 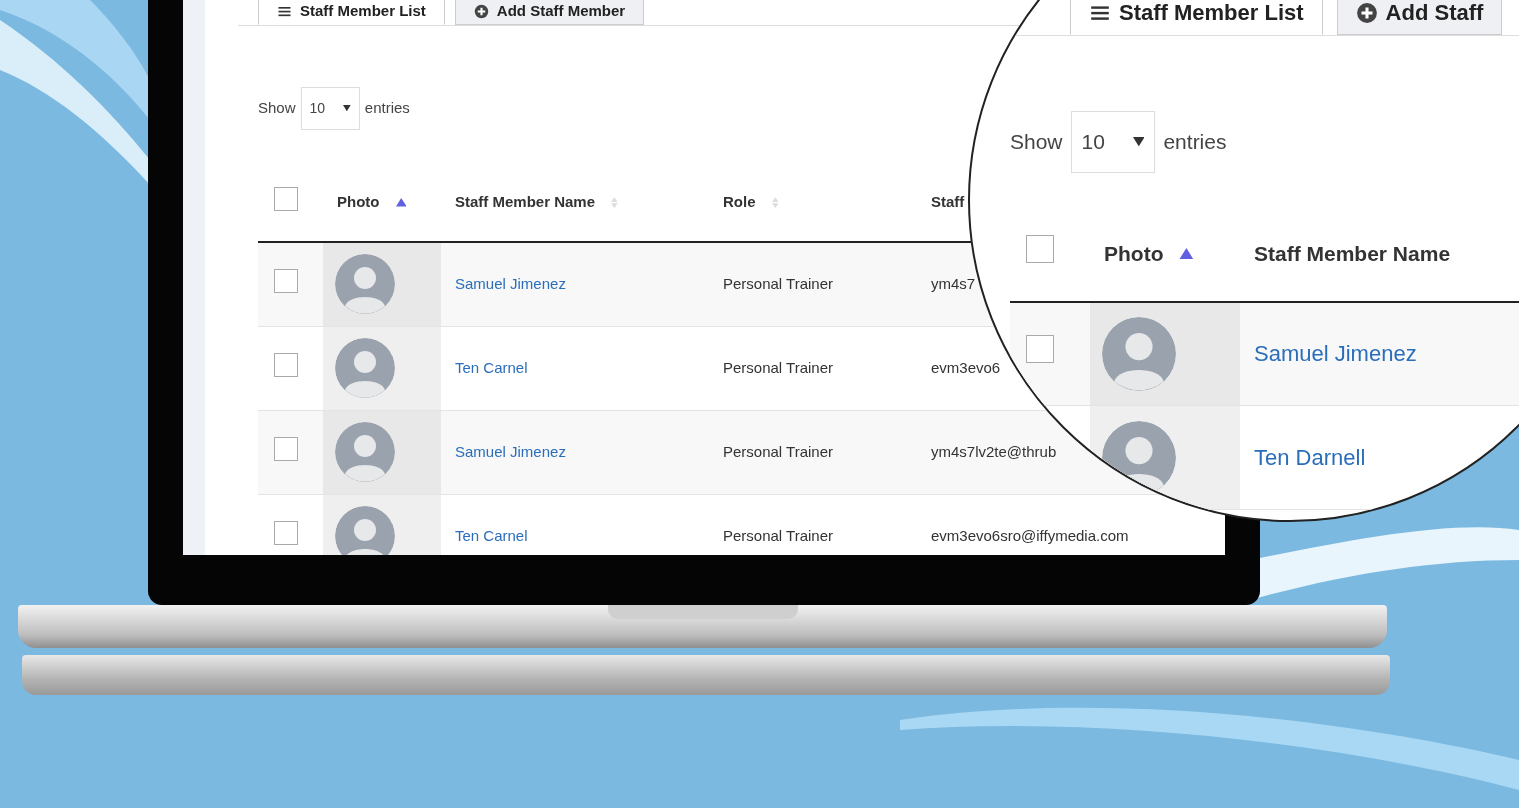 I want to click on tab: Add Staff, so click(x=1419, y=17).